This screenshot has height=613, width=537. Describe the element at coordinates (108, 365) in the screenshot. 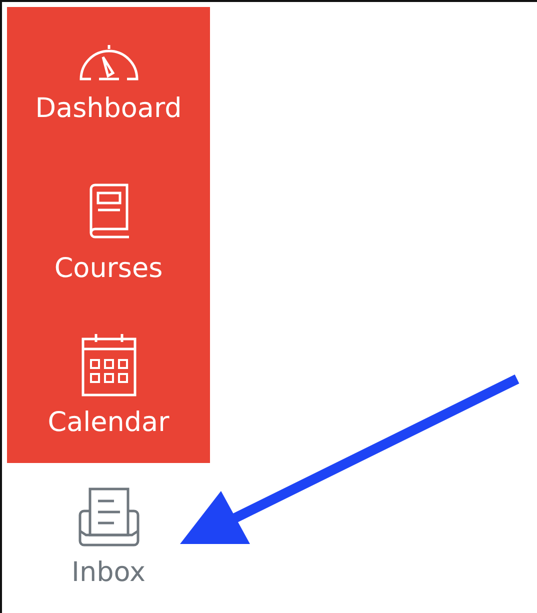

I see `calendar-icon` at that location.